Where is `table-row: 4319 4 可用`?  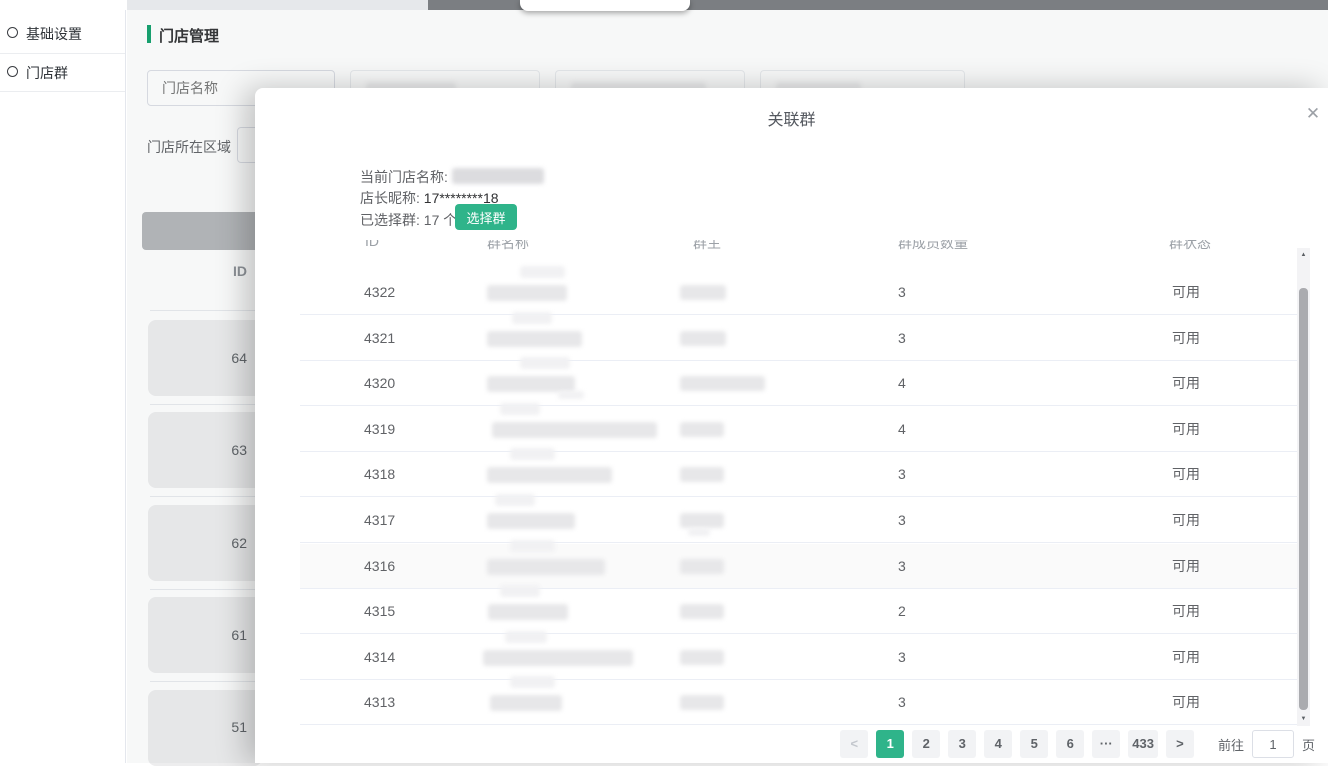 table-row: 4319 4 可用 is located at coordinates (800, 427).